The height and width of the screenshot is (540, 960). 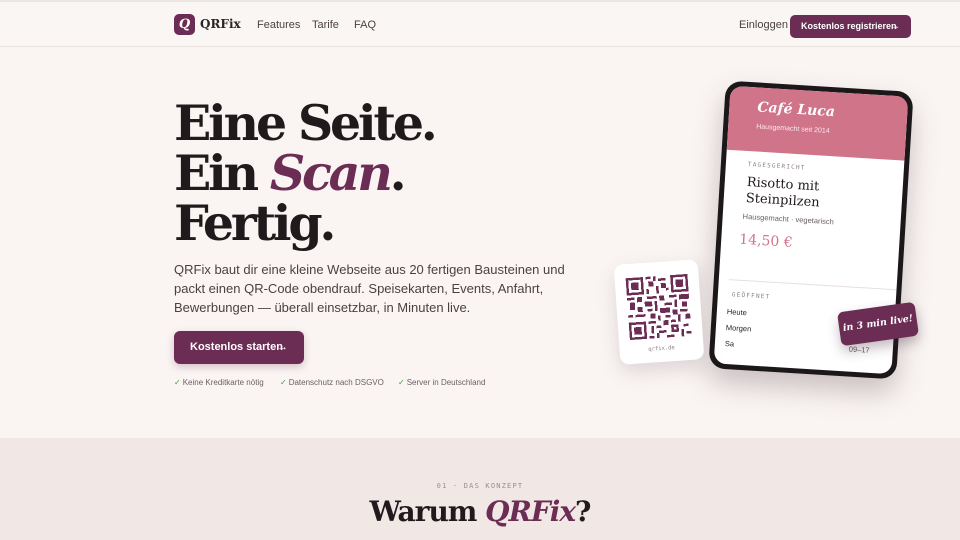 I want to click on trust-item-gdpr: ✓ Datenschutz nach DSGVO, so click(x=332, y=382).